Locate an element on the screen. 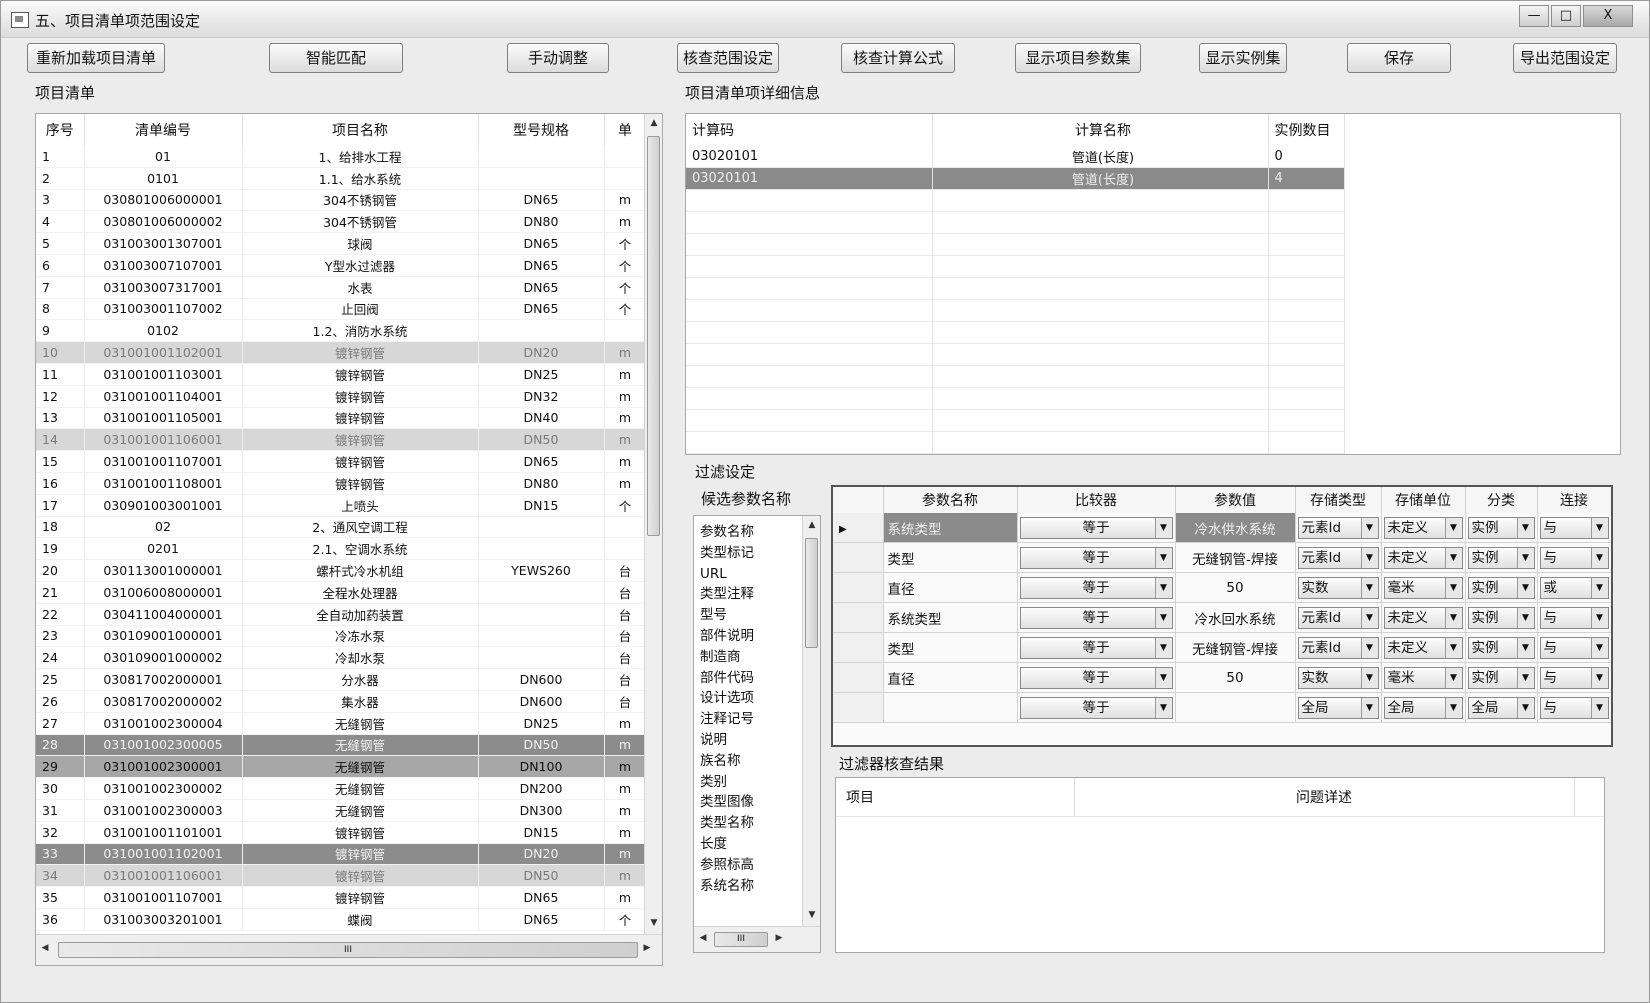 Image resolution: width=1650 pixels, height=1003 pixels. detail-col-0: 计算码 is located at coordinates (809, 130).